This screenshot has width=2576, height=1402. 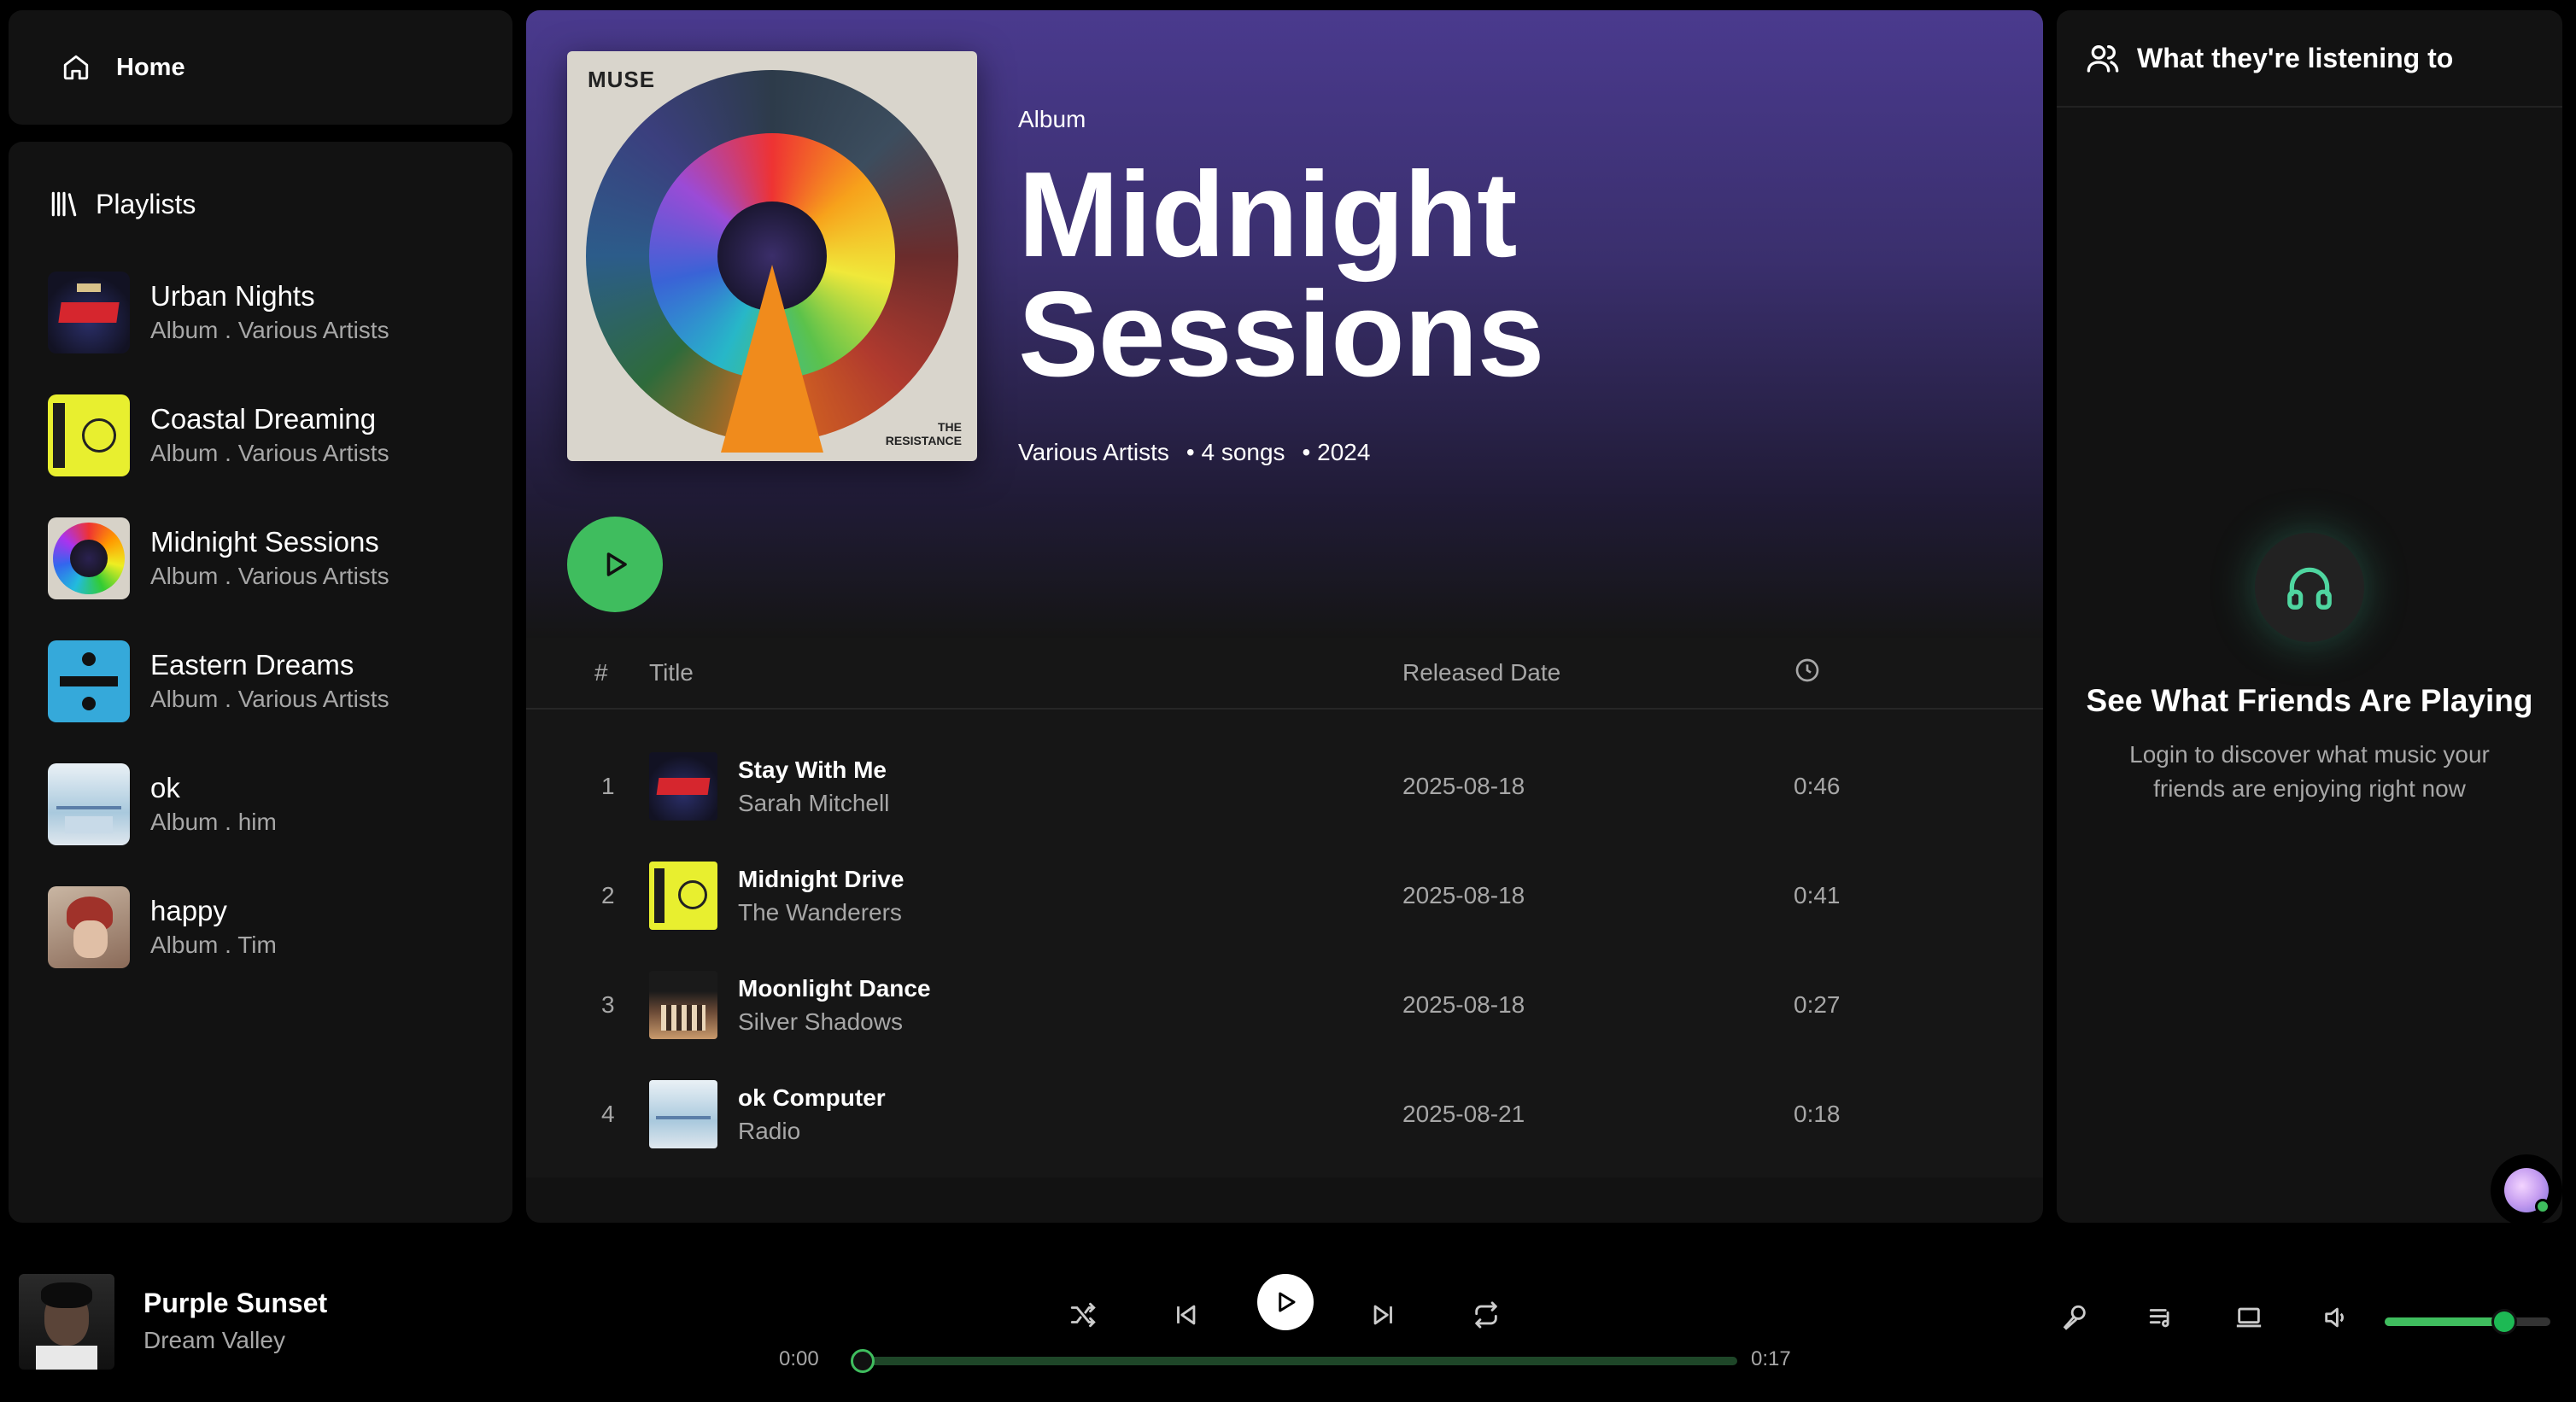 I want to click on player-bar: Purple Sunset Dream Valley 0:00 0:17, so click(x=1288, y=1319).